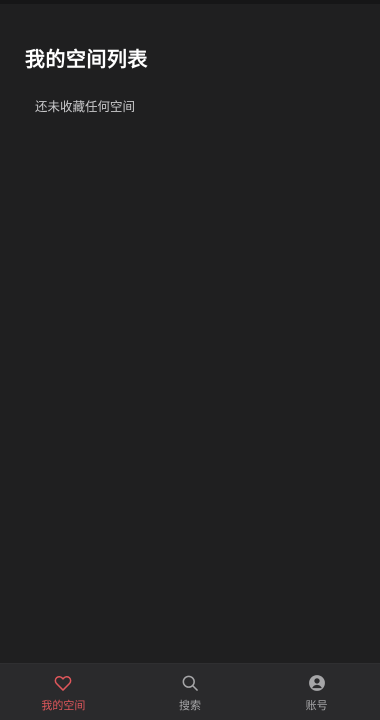 This screenshot has width=380, height=720. What do you see at coordinates (190, 2) in the screenshot?
I see `status-bar` at bounding box center [190, 2].